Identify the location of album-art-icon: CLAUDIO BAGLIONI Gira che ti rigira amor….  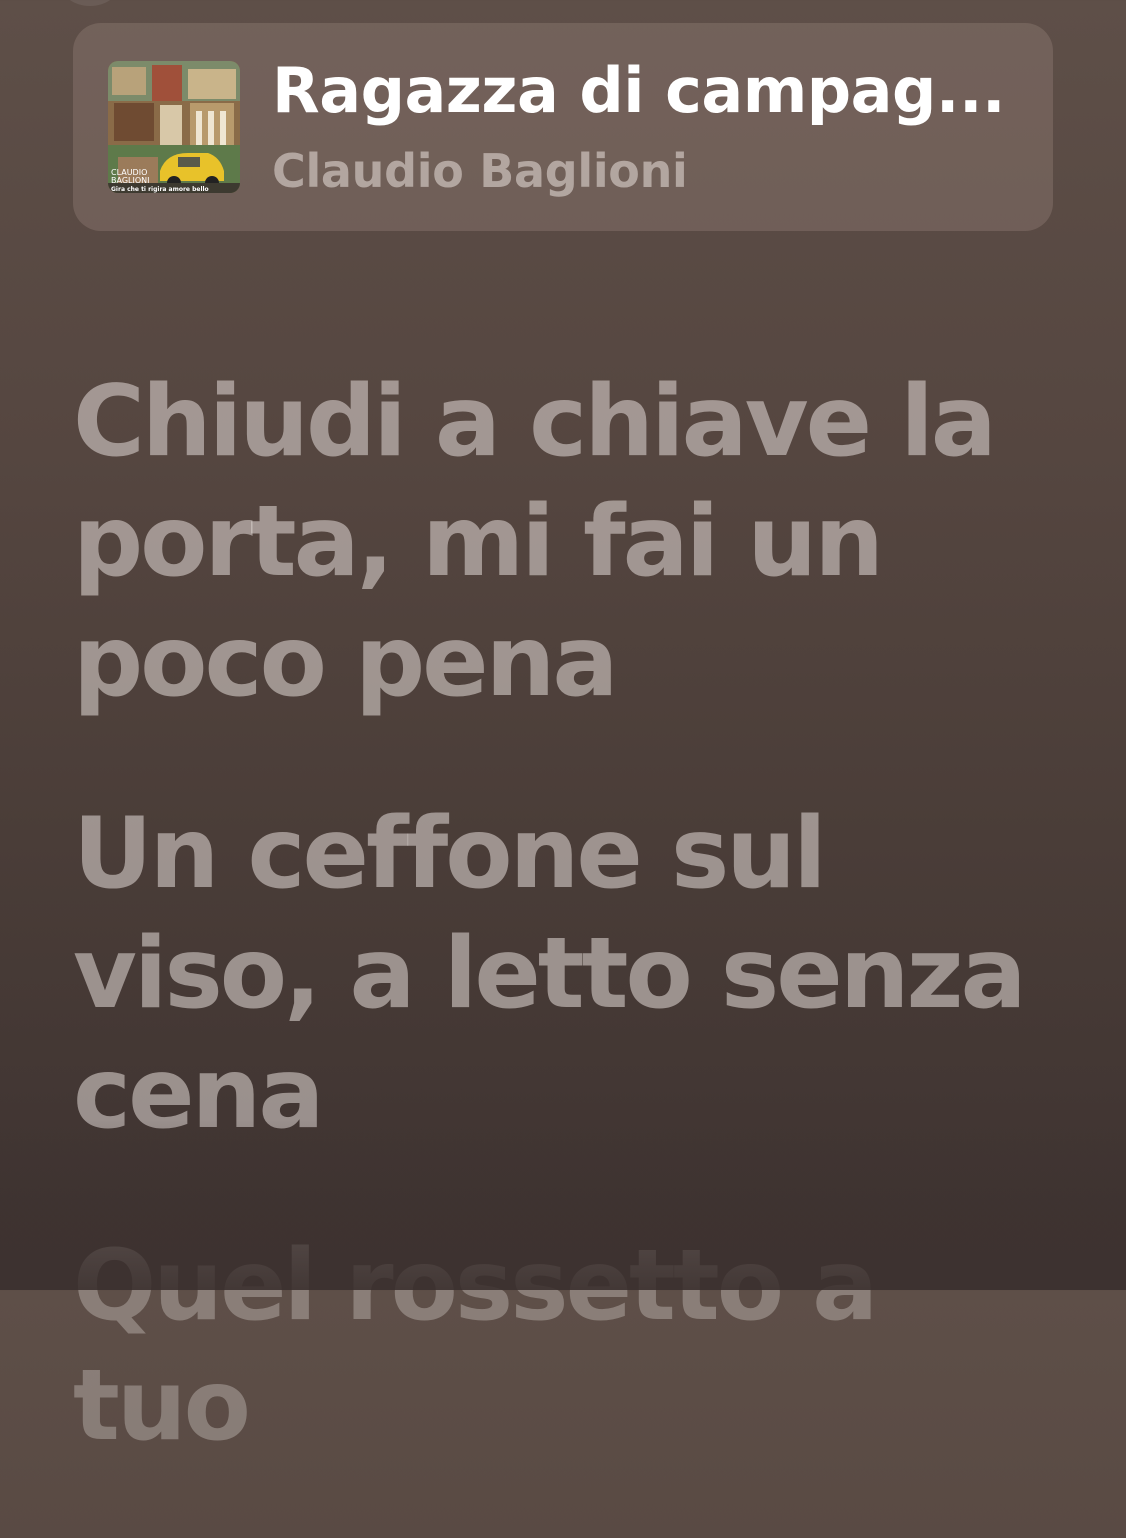
(174, 127).